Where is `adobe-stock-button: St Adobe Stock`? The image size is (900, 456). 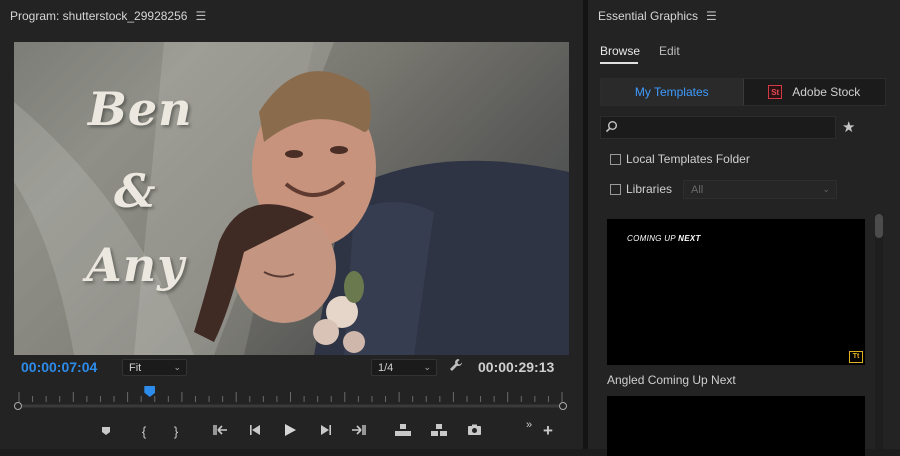 adobe-stock-button: St Adobe Stock is located at coordinates (815, 92).